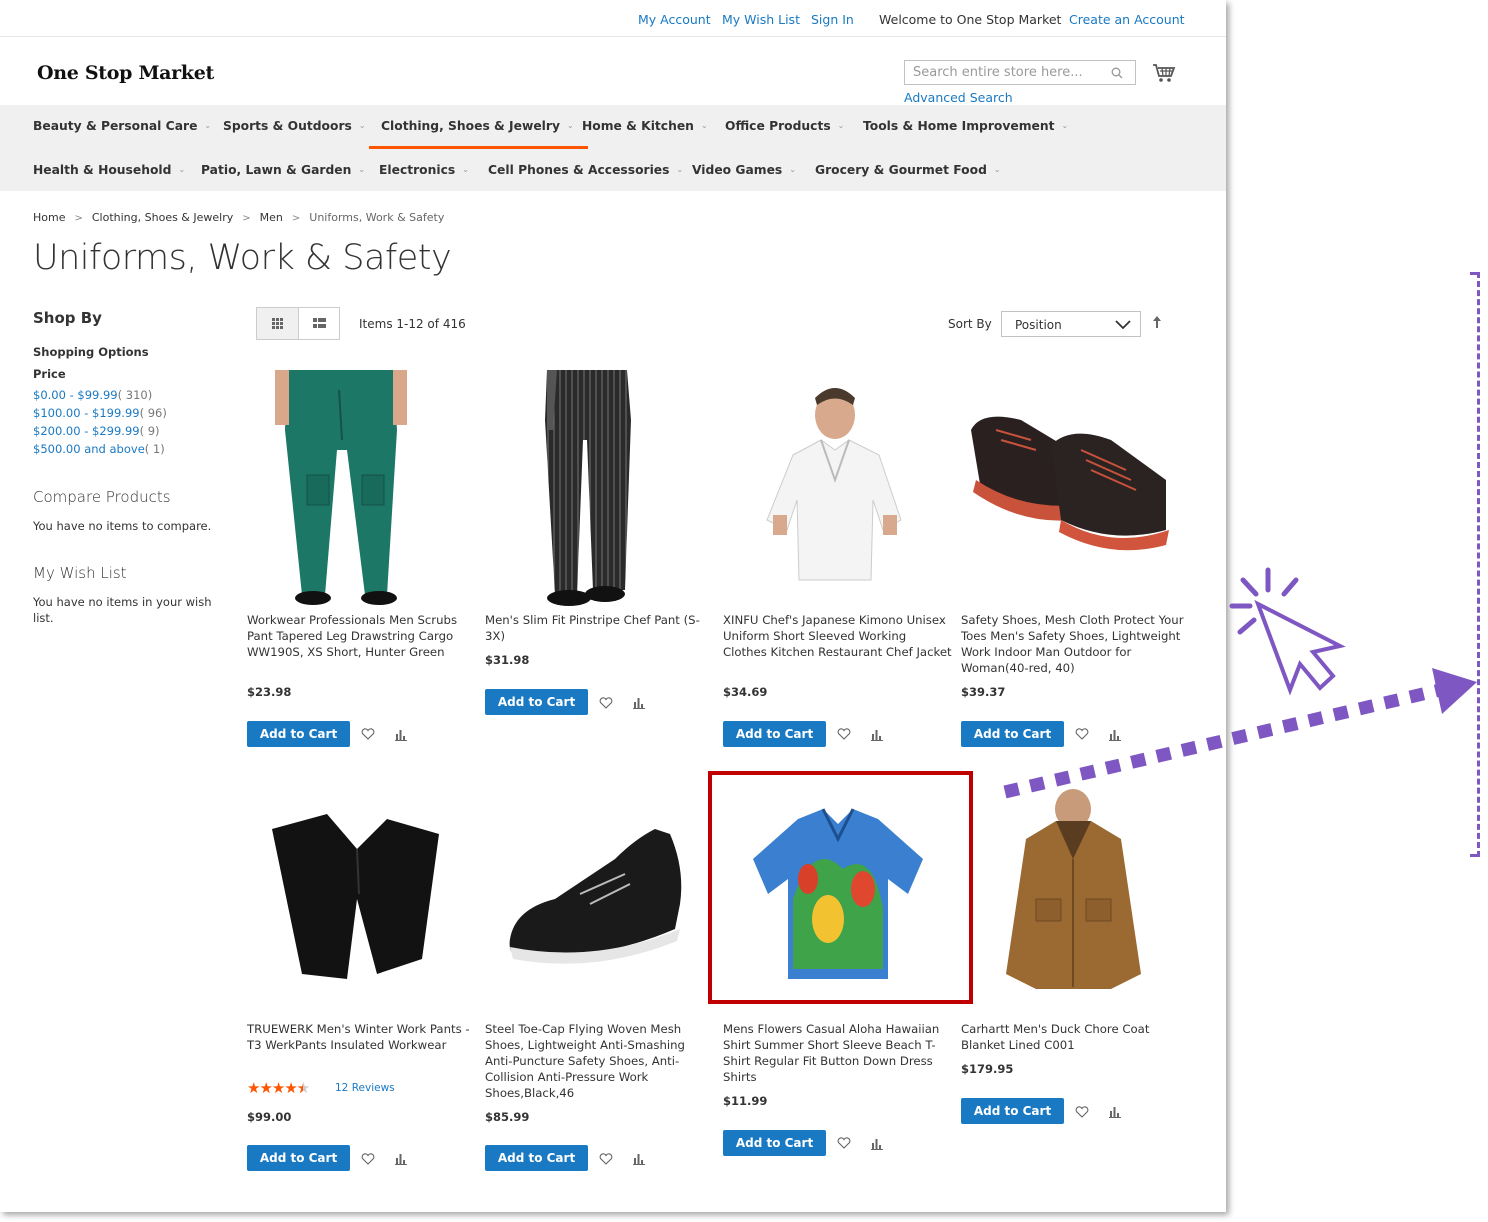 The width and height of the screenshot is (1488, 1222). What do you see at coordinates (1071, 324) in the screenshot?
I see `sort-by-select: Position` at bounding box center [1071, 324].